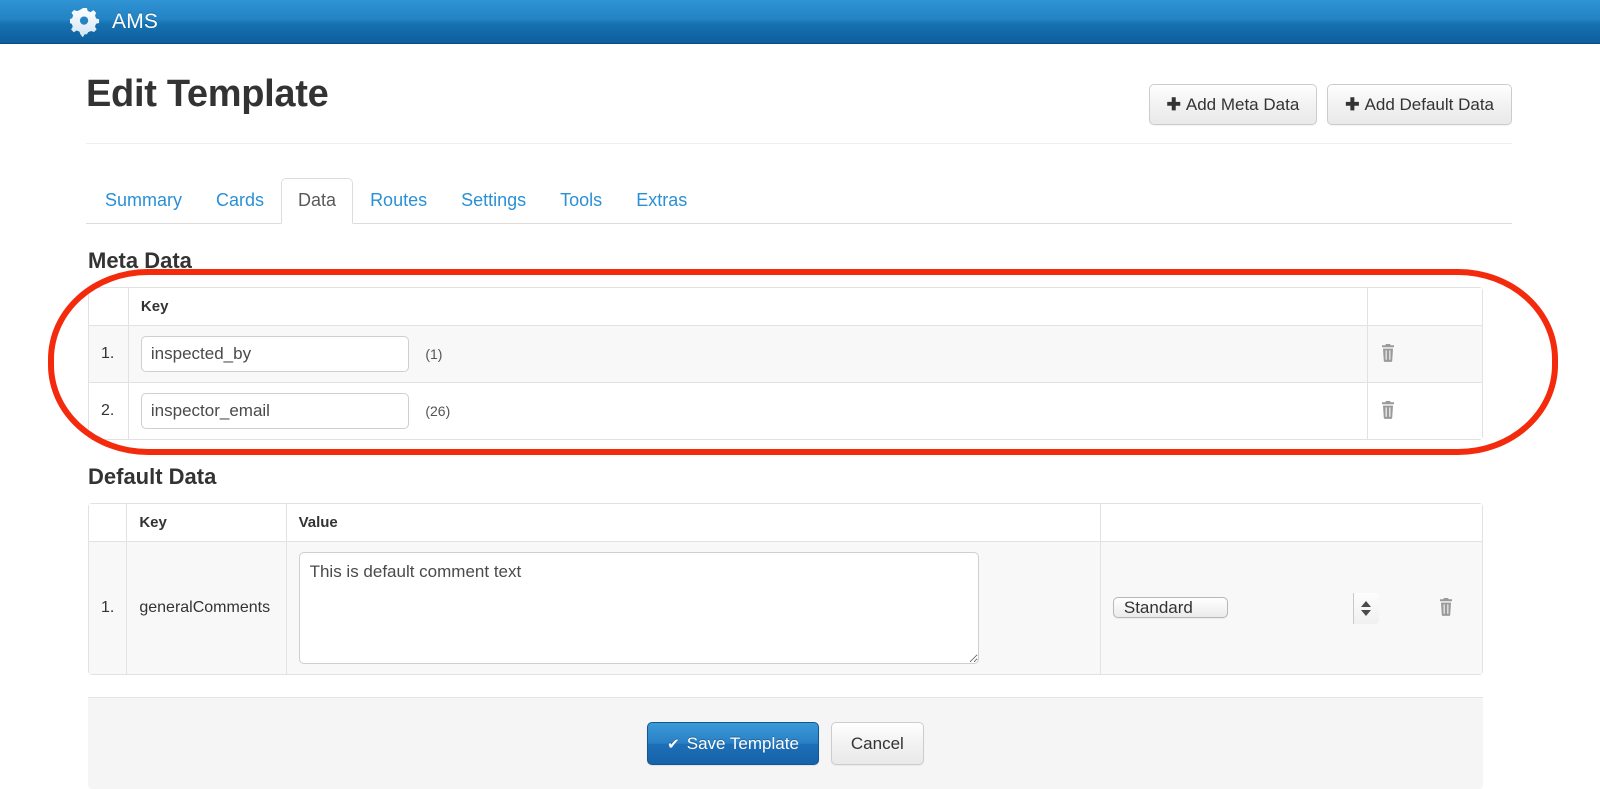  Describe the element at coordinates (747, 410) in the screenshot. I see `meta-key-cell: (26)` at that location.